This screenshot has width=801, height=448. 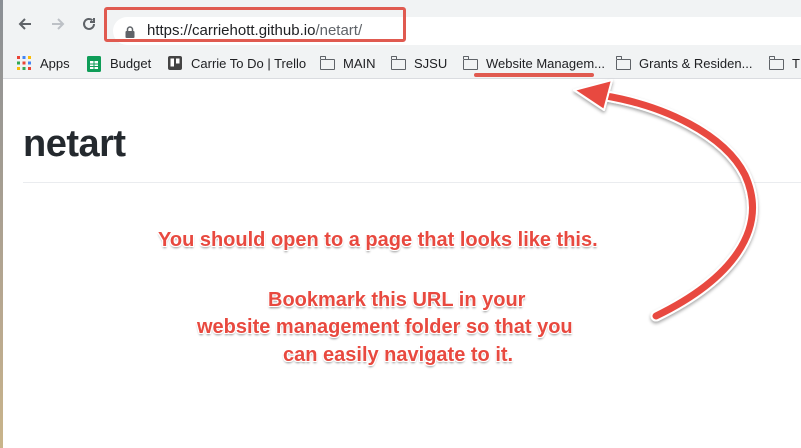 What do you see at coordinates (397, 300) in the screenshot?
I see `annotation-text-line2: Bookmark this URL in your` at bounding box center [397, 300].